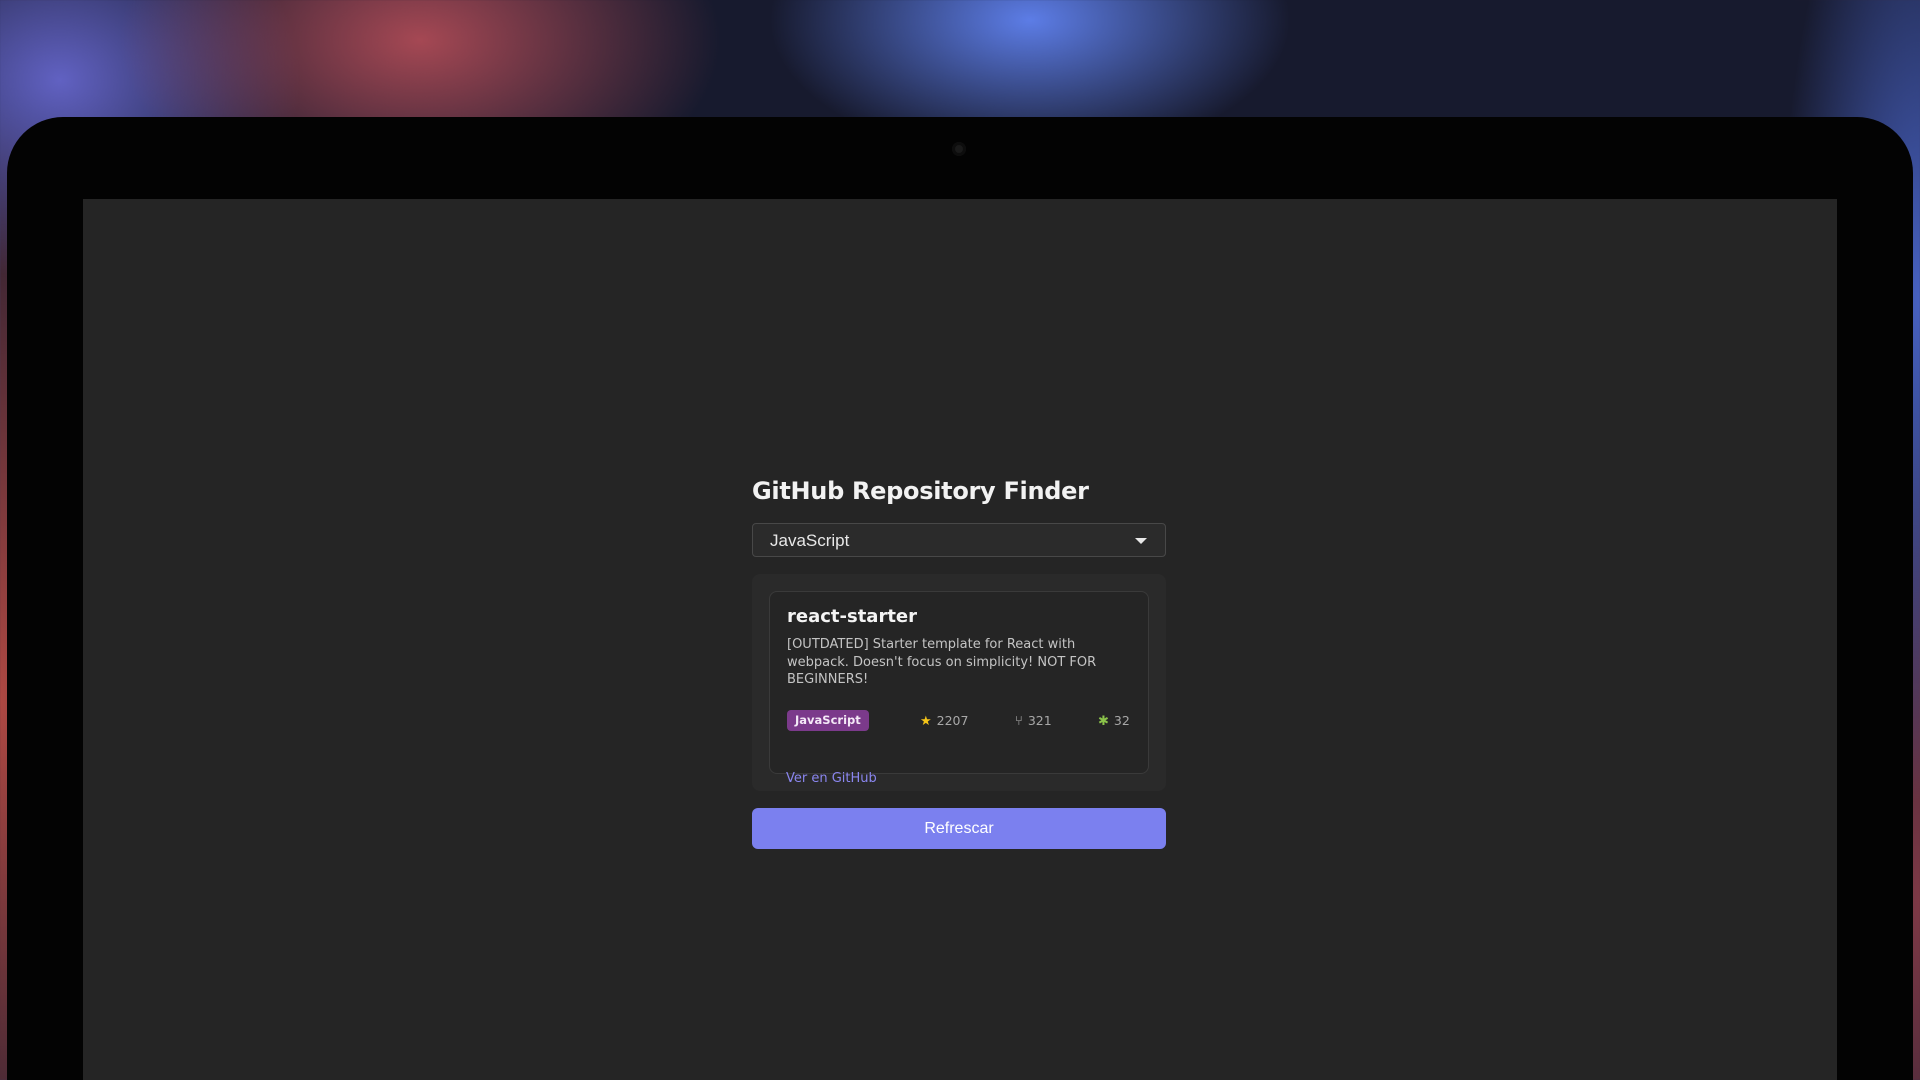 Image resolution: width=1920 pixels, height=1080 pixels. What do you see at coordinates (959, 828) in the screenshot?
I see `refresh-button: Refrescar` at bounding box center [959, 828].